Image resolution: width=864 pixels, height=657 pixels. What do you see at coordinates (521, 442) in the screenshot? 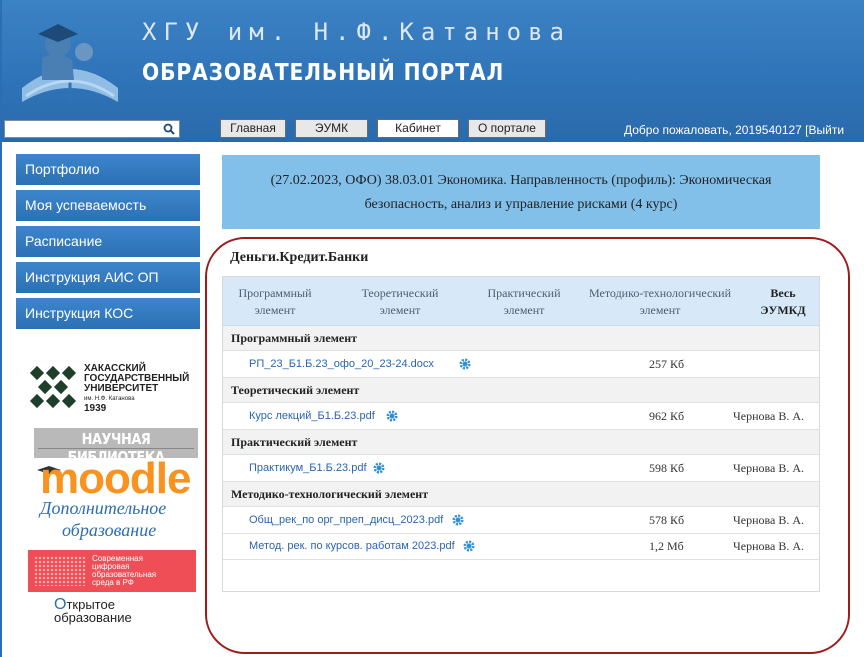
I see `section-practical: Практический элемент` at bounding box center [521, 442].